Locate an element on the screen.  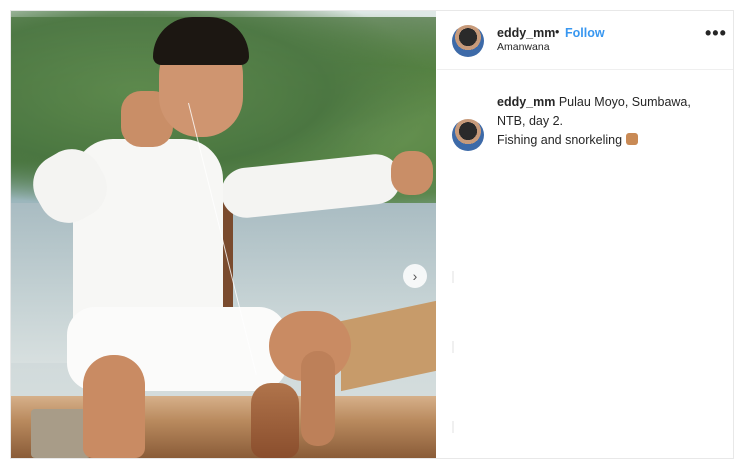
more-options-icon: ••• is located at coordinates (716, 33).